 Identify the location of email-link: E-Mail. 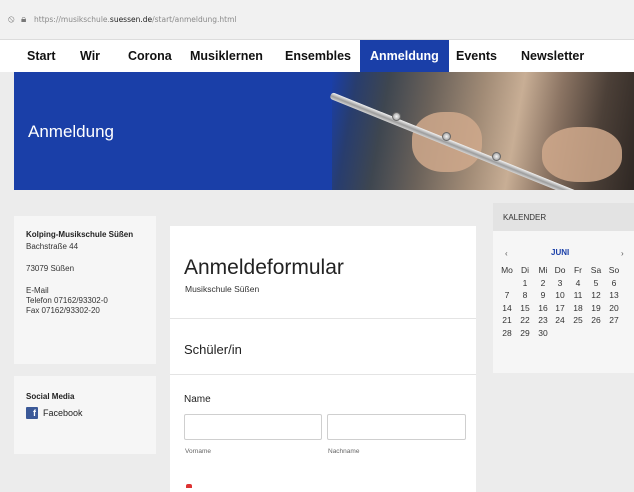
(85, 291).